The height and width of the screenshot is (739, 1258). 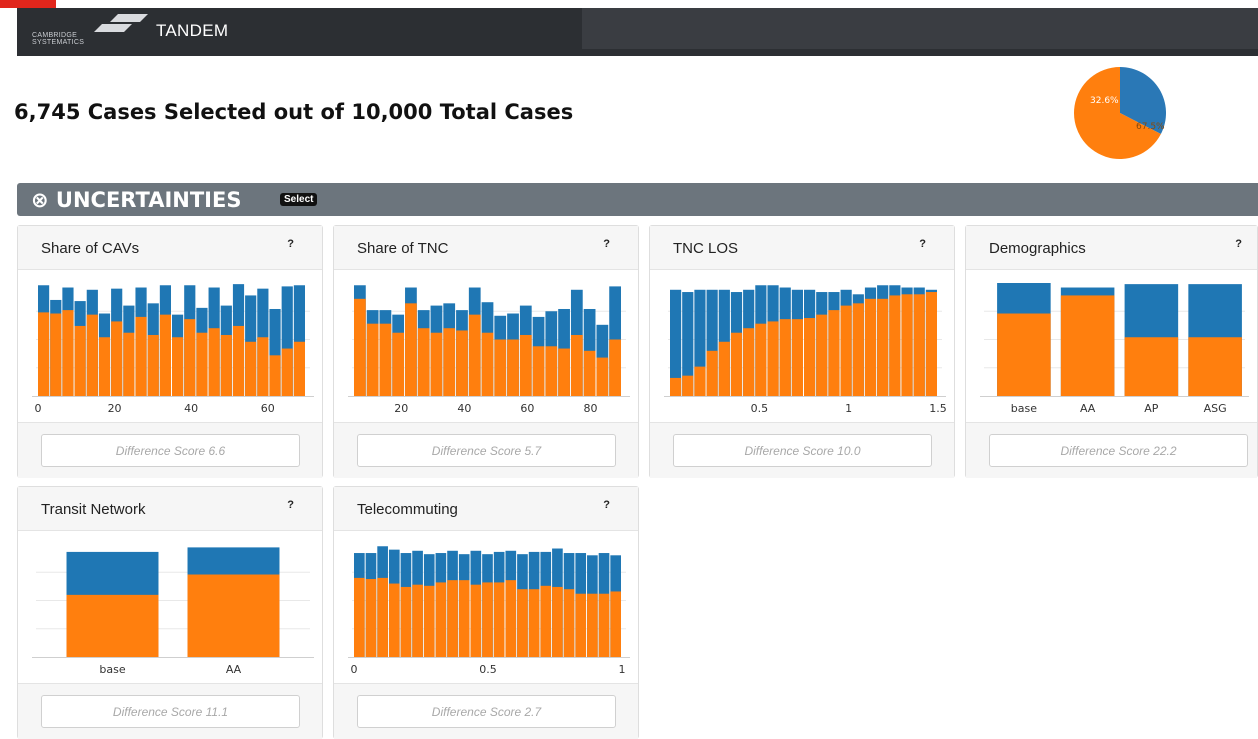 What do you see at coordinates (637, 199) in the screenshot?
I see `uncertainties-header: ⊗ UNCERTAINTIES Select` at bounding box center [637, 199].